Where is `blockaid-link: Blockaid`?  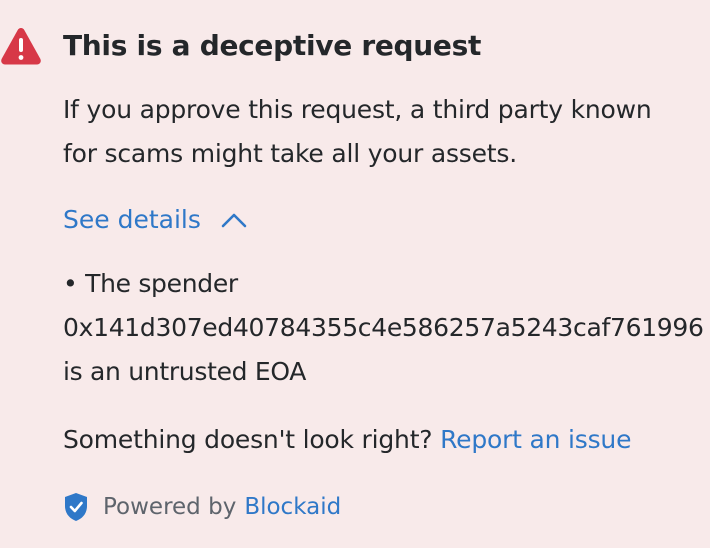 blockaid-link: Blockaid is located at coordinates (292, 507).